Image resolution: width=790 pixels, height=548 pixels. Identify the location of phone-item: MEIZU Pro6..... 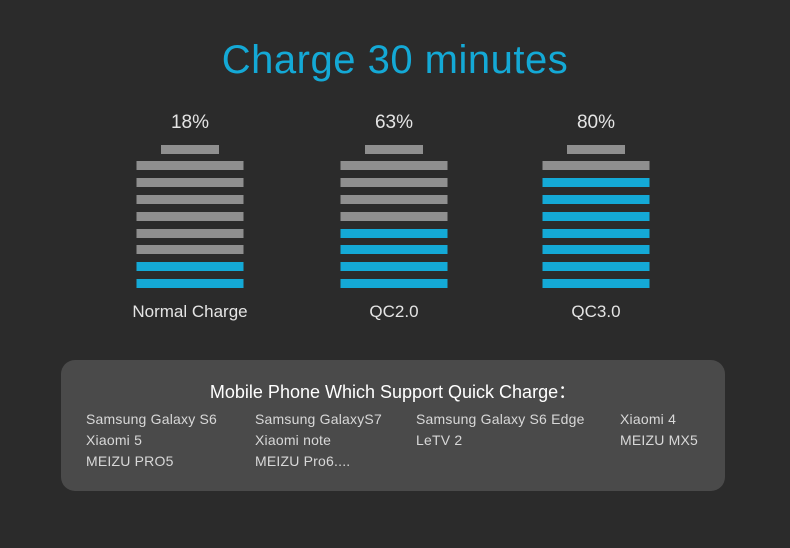
(303, 461).